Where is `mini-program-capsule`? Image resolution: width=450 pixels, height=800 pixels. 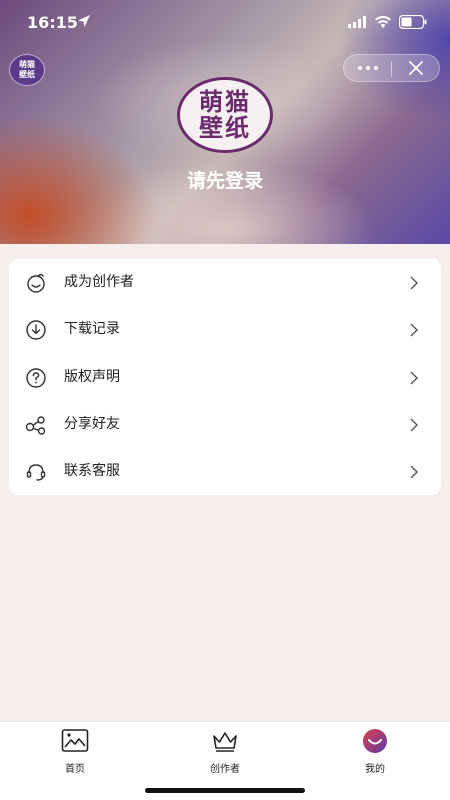 mini-program-capsule is located at coordinates (391, 68).